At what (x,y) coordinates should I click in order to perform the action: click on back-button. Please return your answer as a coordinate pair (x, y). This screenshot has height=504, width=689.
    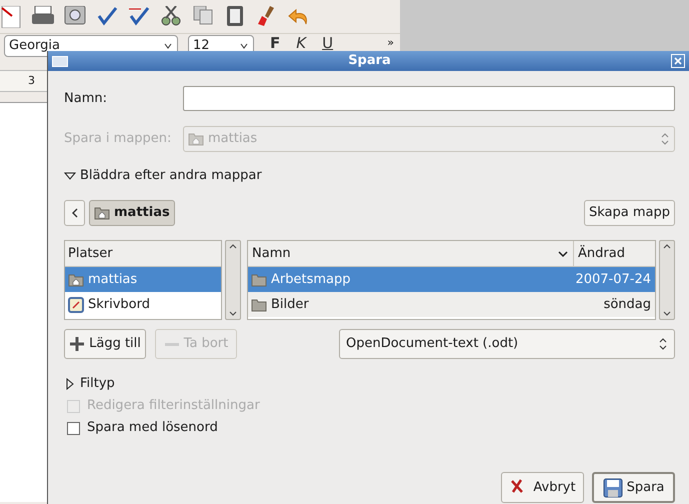
    Looking at the image, I should click on (74, 213).